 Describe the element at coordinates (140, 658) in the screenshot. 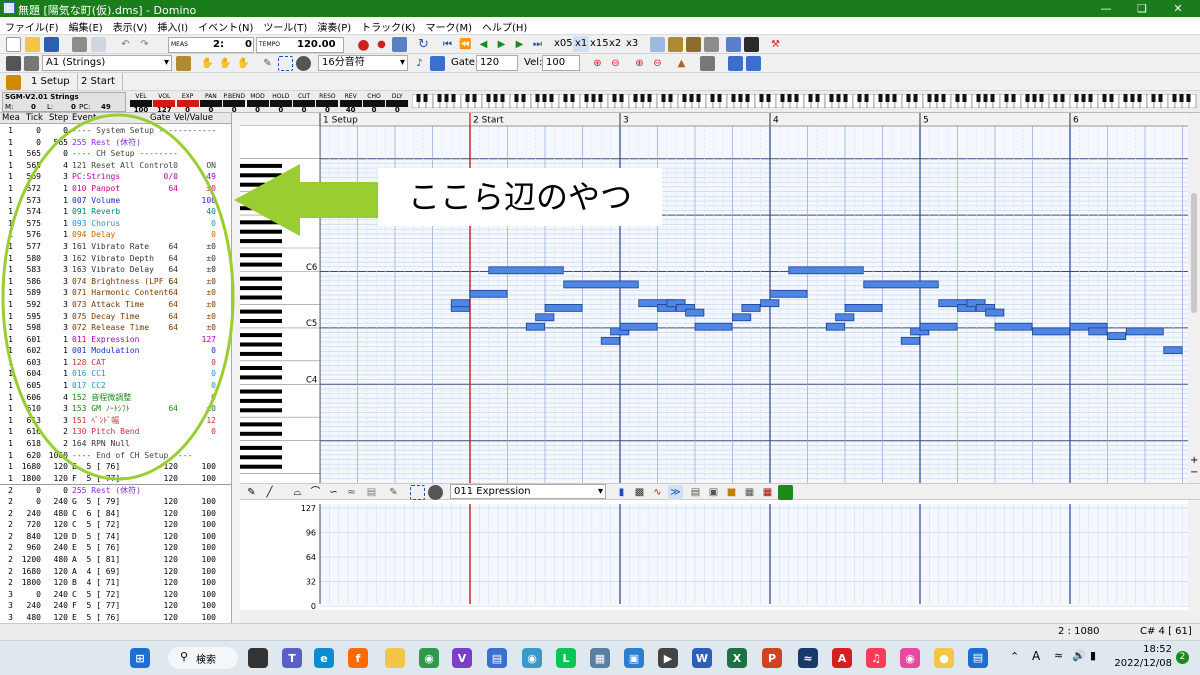

I see `windows-start-icon: ⊞` at that location.